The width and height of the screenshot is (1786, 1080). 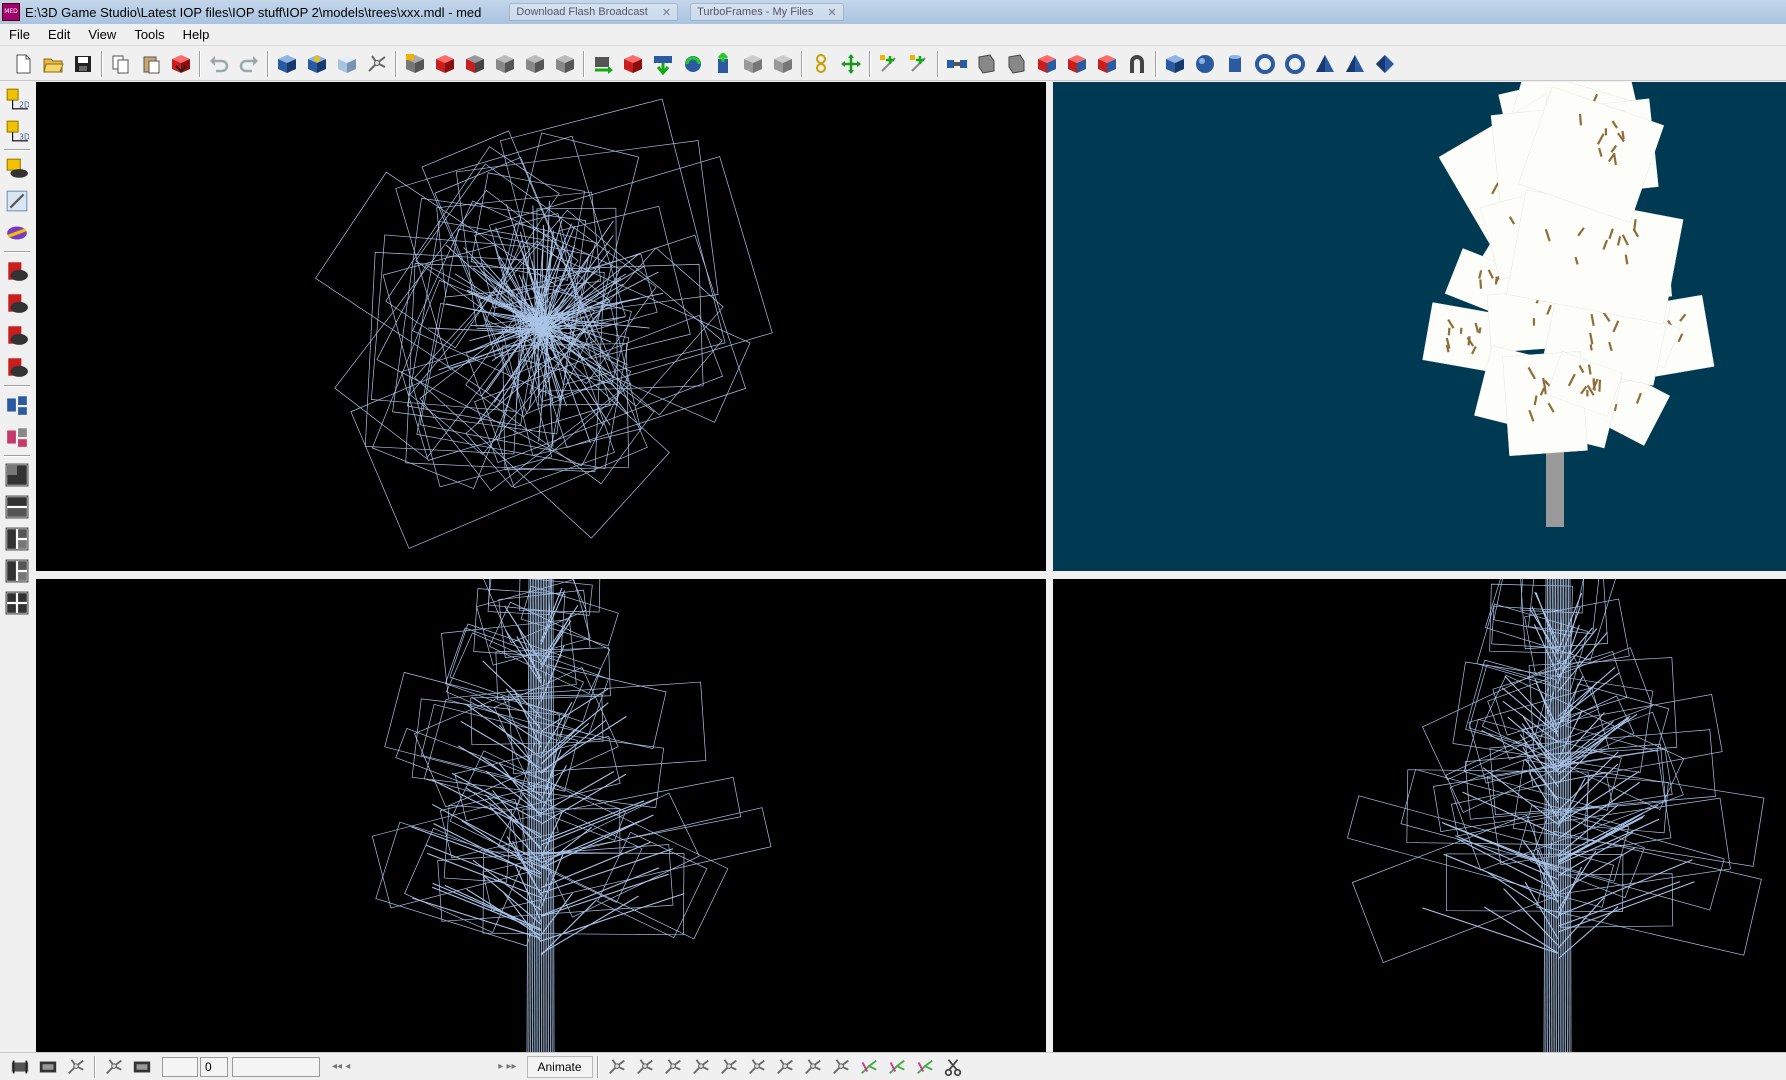 What do you see at coordinates (1265, 64) in the screenshot?
I see `torus-primitive-icon` at bounding box center [1265, 64].